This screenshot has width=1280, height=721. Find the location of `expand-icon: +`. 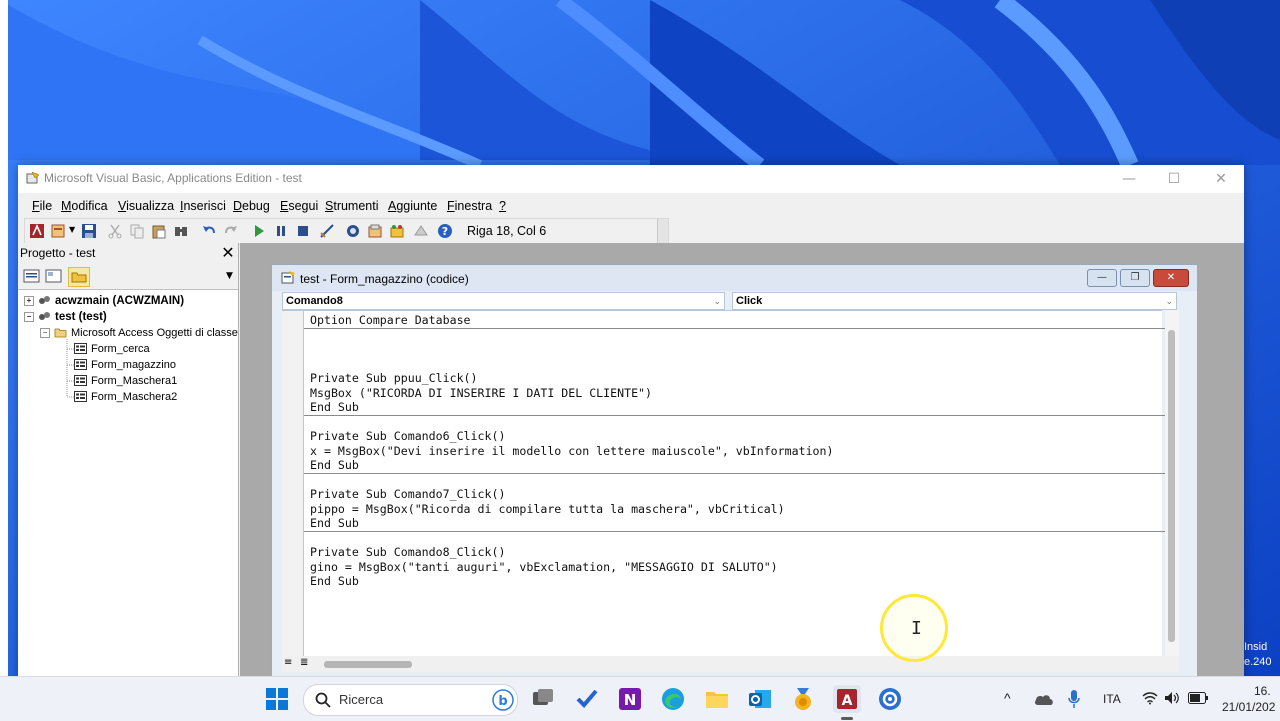

expand-icon: + is located at coordinates (29, 301).